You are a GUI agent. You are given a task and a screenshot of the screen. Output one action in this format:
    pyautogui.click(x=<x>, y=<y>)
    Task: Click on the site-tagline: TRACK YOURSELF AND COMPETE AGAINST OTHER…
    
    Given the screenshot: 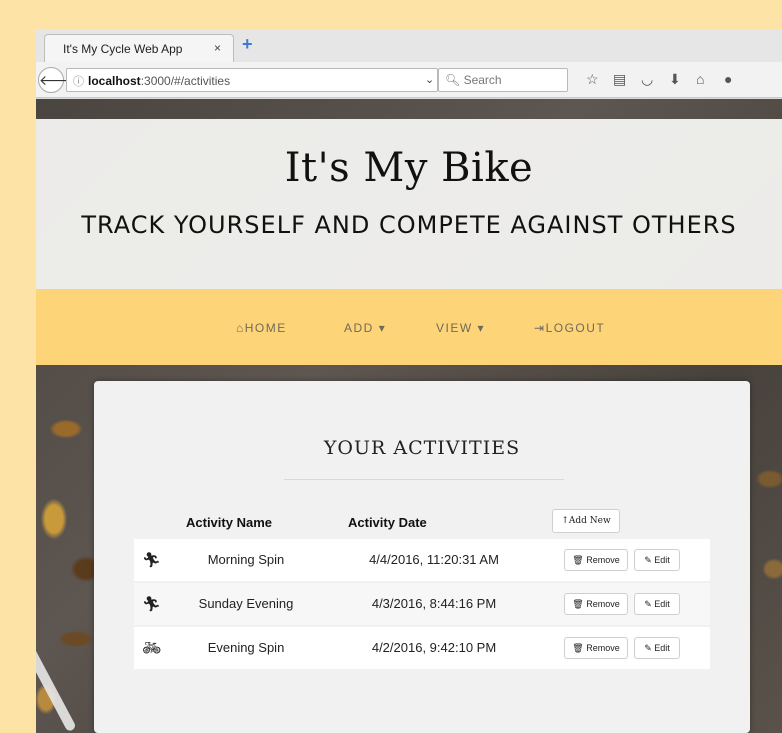 What is the action you would take?
    pyautogui.click(x=409, y=225)
    